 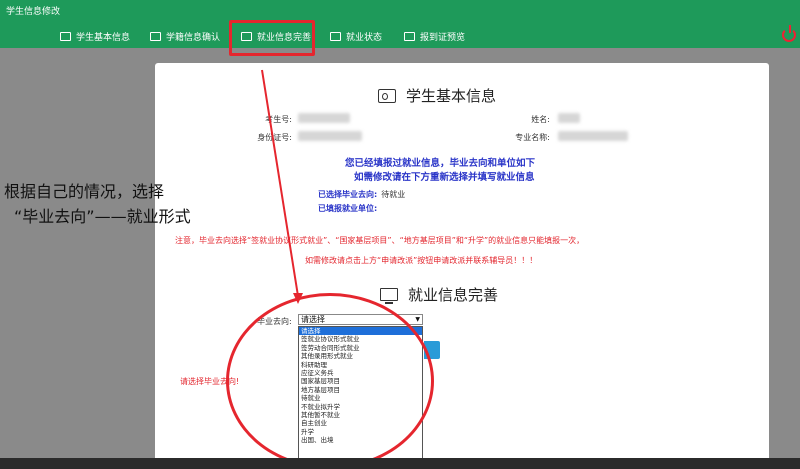 I want to click on bottom-bar, so click(x=400, y=463).